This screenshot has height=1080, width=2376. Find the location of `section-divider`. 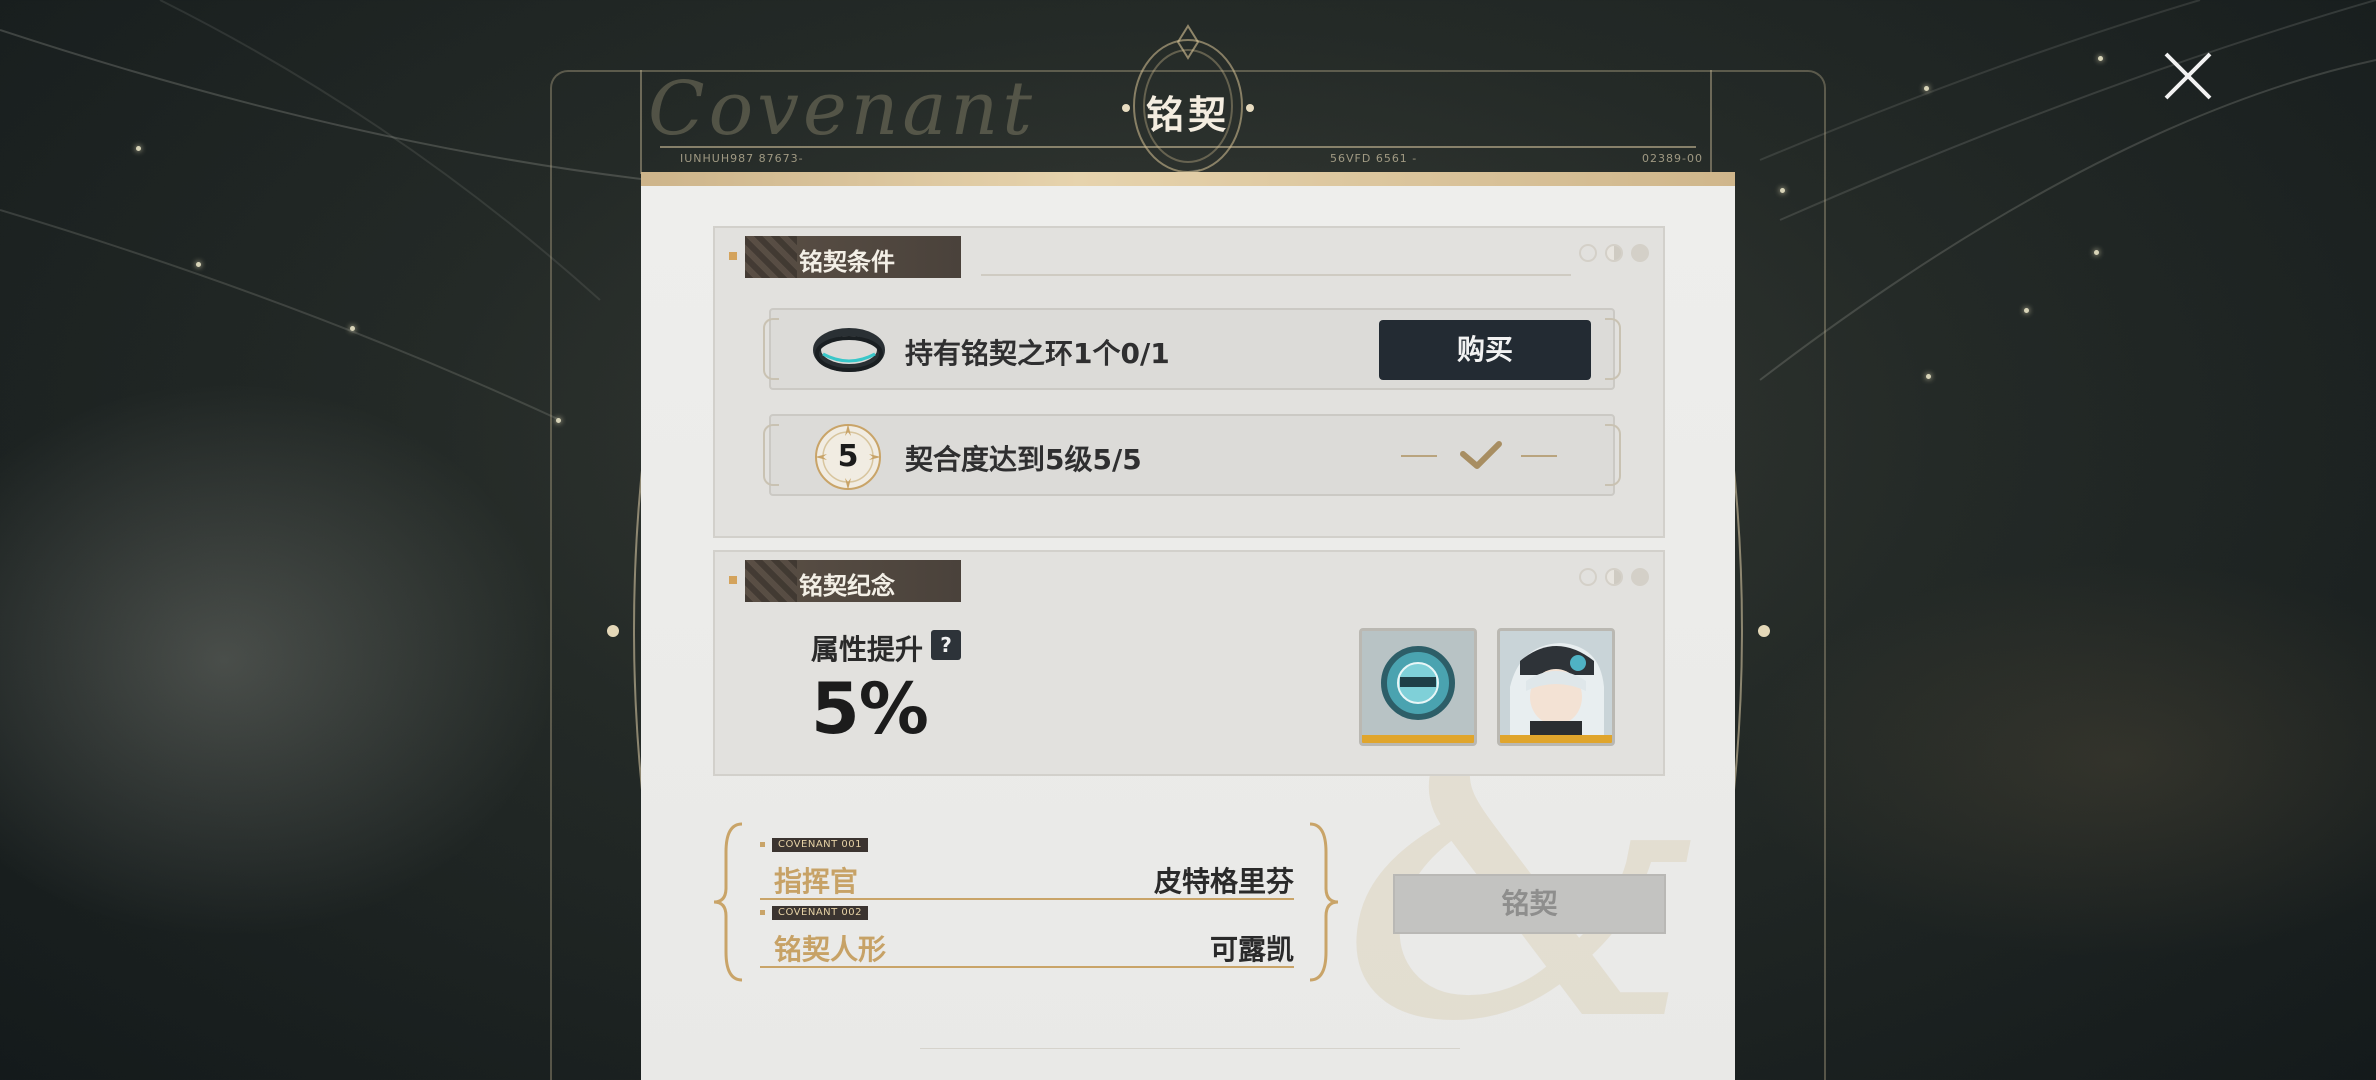

section-divider is located at coordinates (1276, 275).